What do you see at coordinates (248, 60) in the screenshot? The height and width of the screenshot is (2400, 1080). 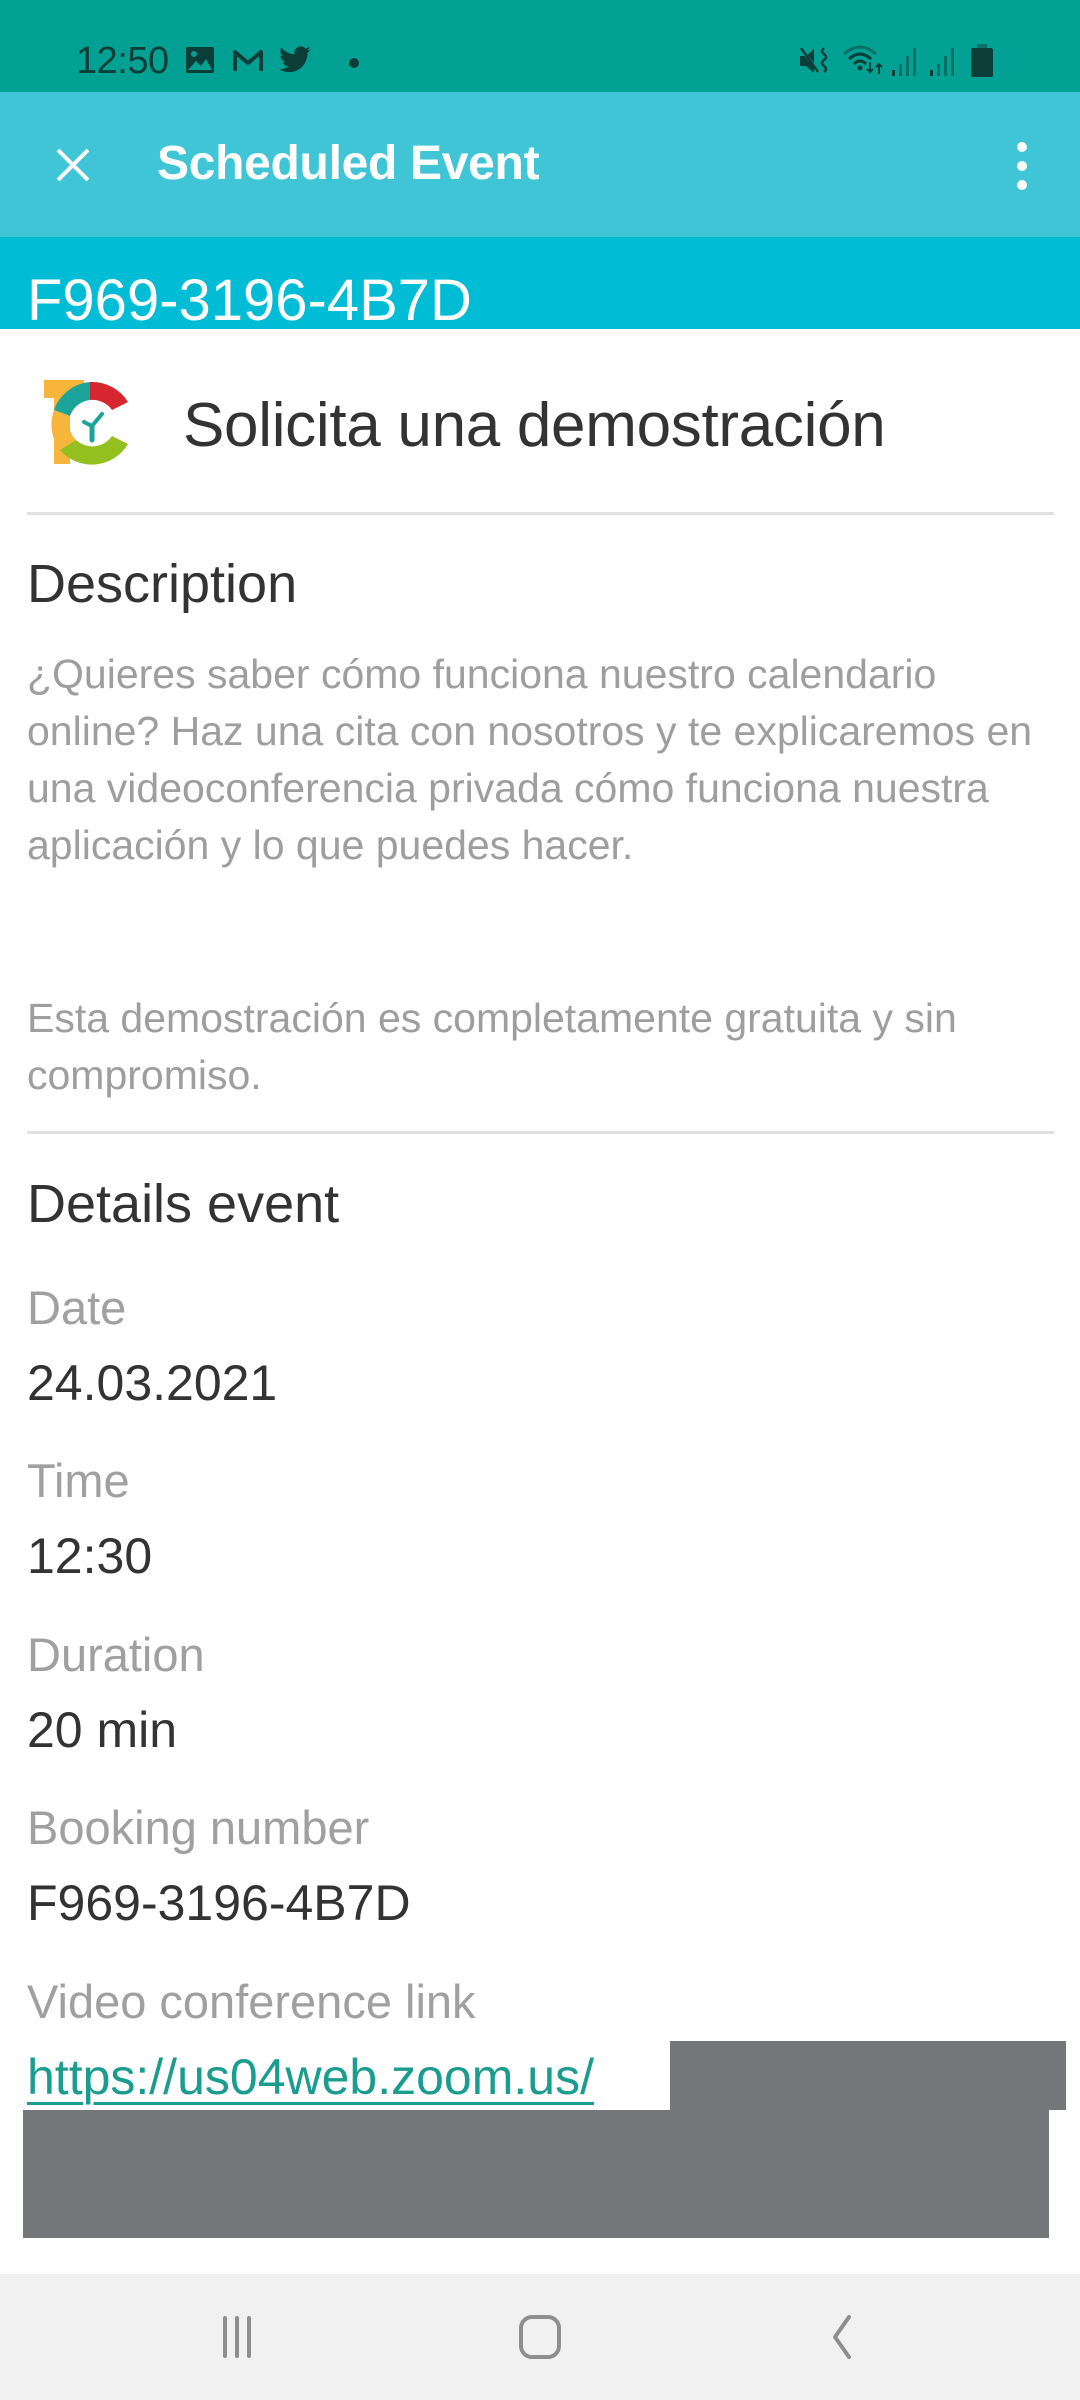 I see `gmail-icon` at bounding box center [248, 60].